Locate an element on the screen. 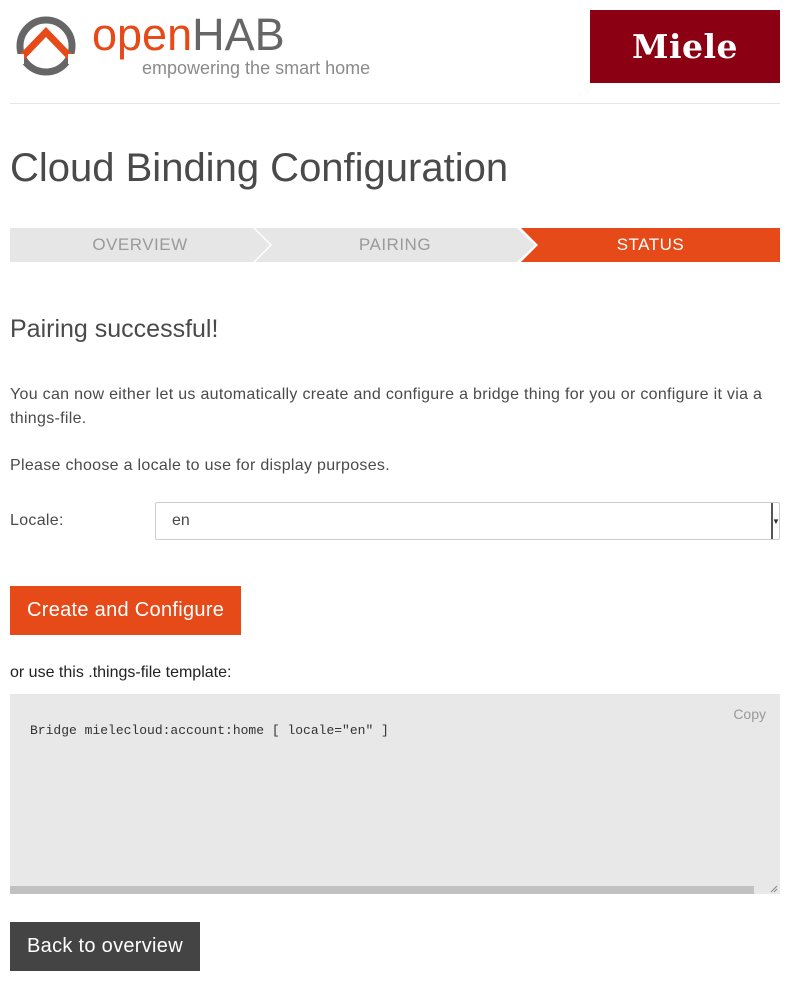  resize-handle-icon is located at coordinates (774, 889).